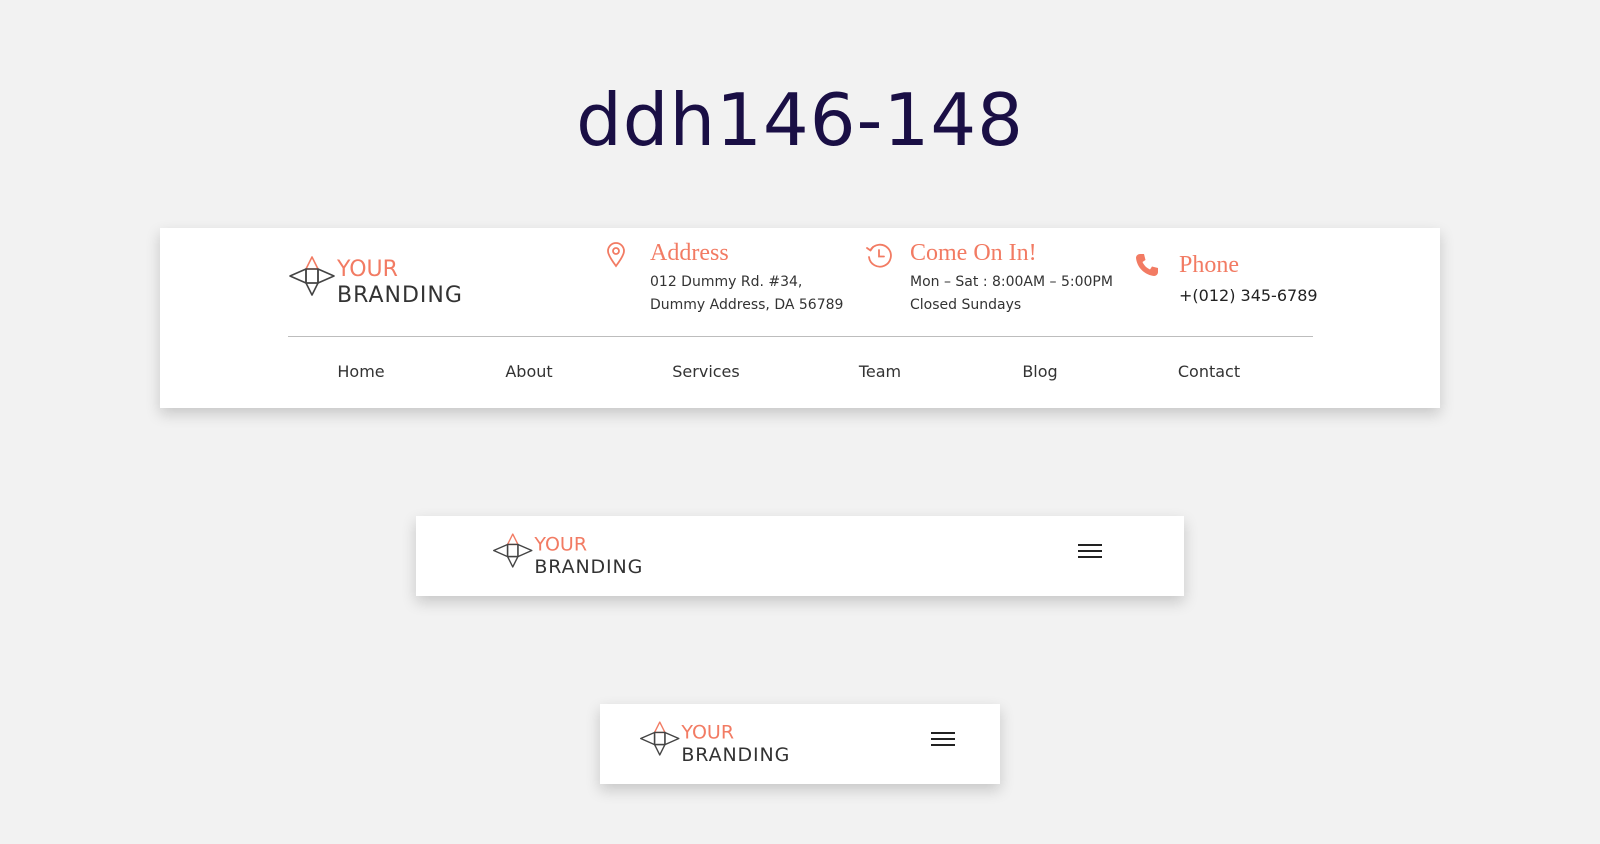  I want to click on nav-link-blog: Blog, so click(1039, 371).